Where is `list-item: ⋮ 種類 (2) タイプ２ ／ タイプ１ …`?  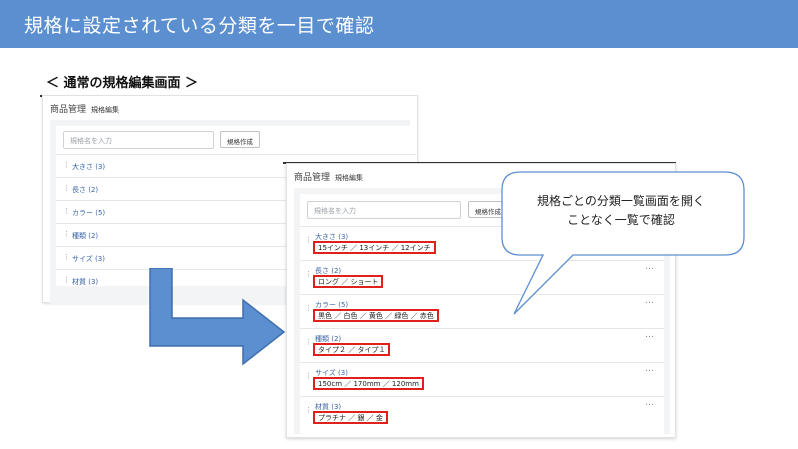
list-item: ⋮ 種類 (2) タイプ２ ／ タイプ１ … is located at coordinates (482, 345).